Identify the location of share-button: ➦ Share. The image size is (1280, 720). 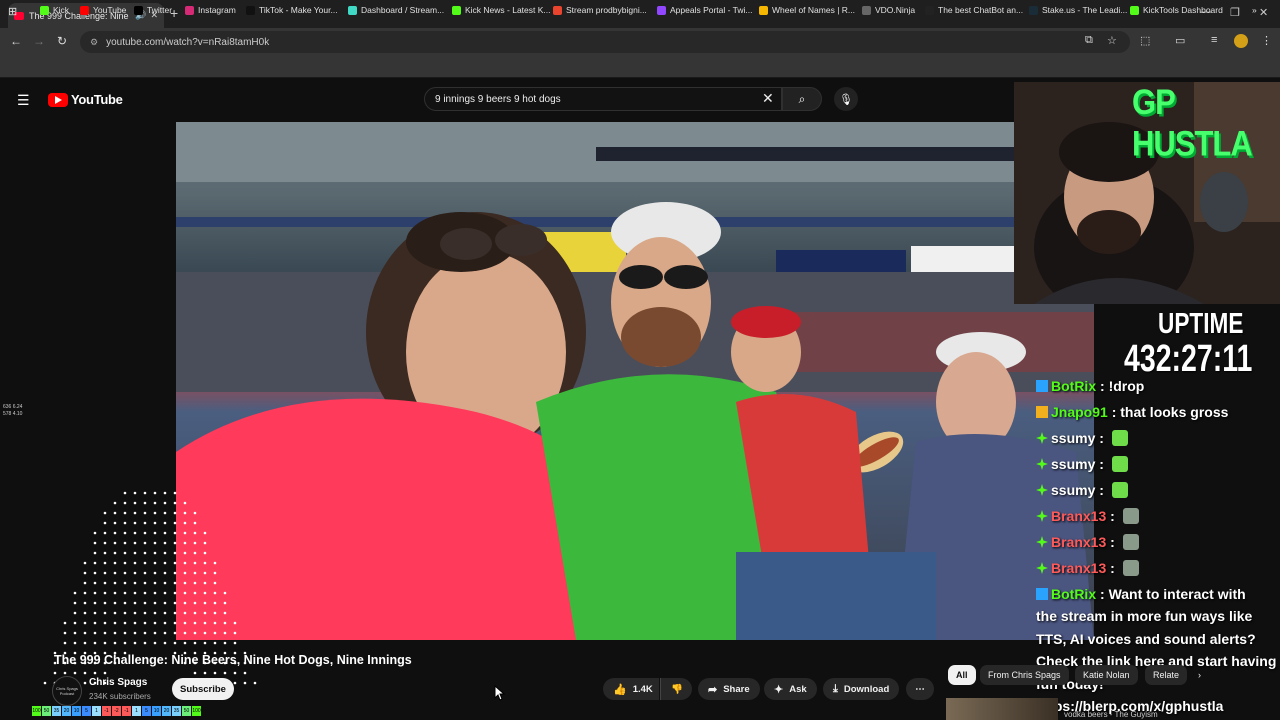
(729, 689).